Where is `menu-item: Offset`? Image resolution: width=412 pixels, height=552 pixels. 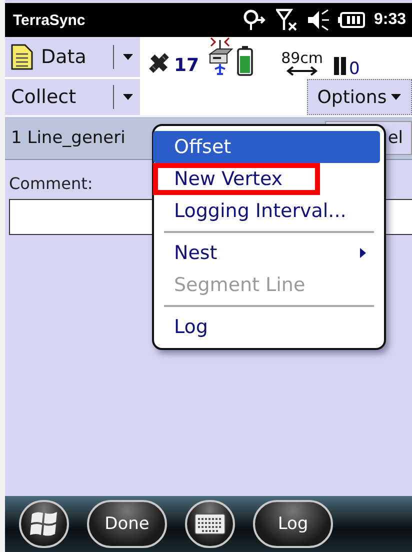 menu-item: Offset is located at coordinates (266, 147).